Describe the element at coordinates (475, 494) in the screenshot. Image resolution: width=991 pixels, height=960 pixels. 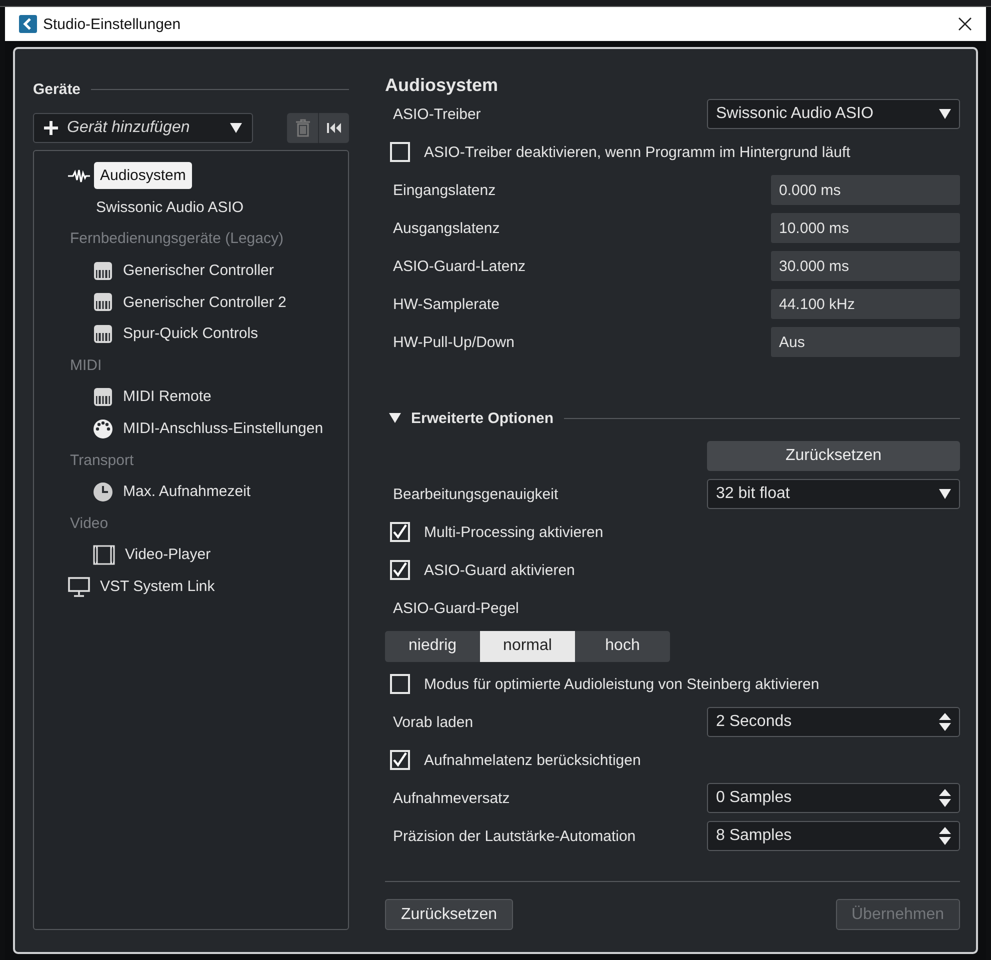
I see `setting-label: Bearbeitungsgenauigkeit` at that location.